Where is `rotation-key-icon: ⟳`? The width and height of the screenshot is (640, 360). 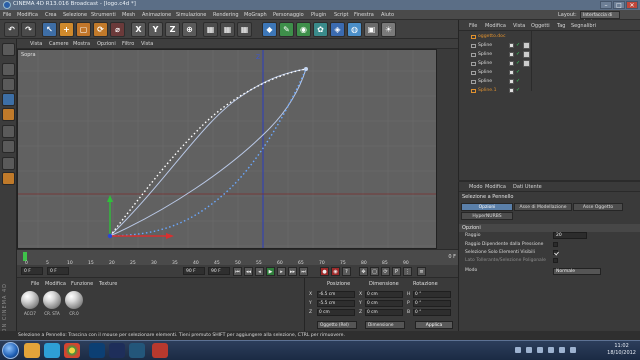 rotation-key-icon: ⟳ is located at coordinates (385, 271).